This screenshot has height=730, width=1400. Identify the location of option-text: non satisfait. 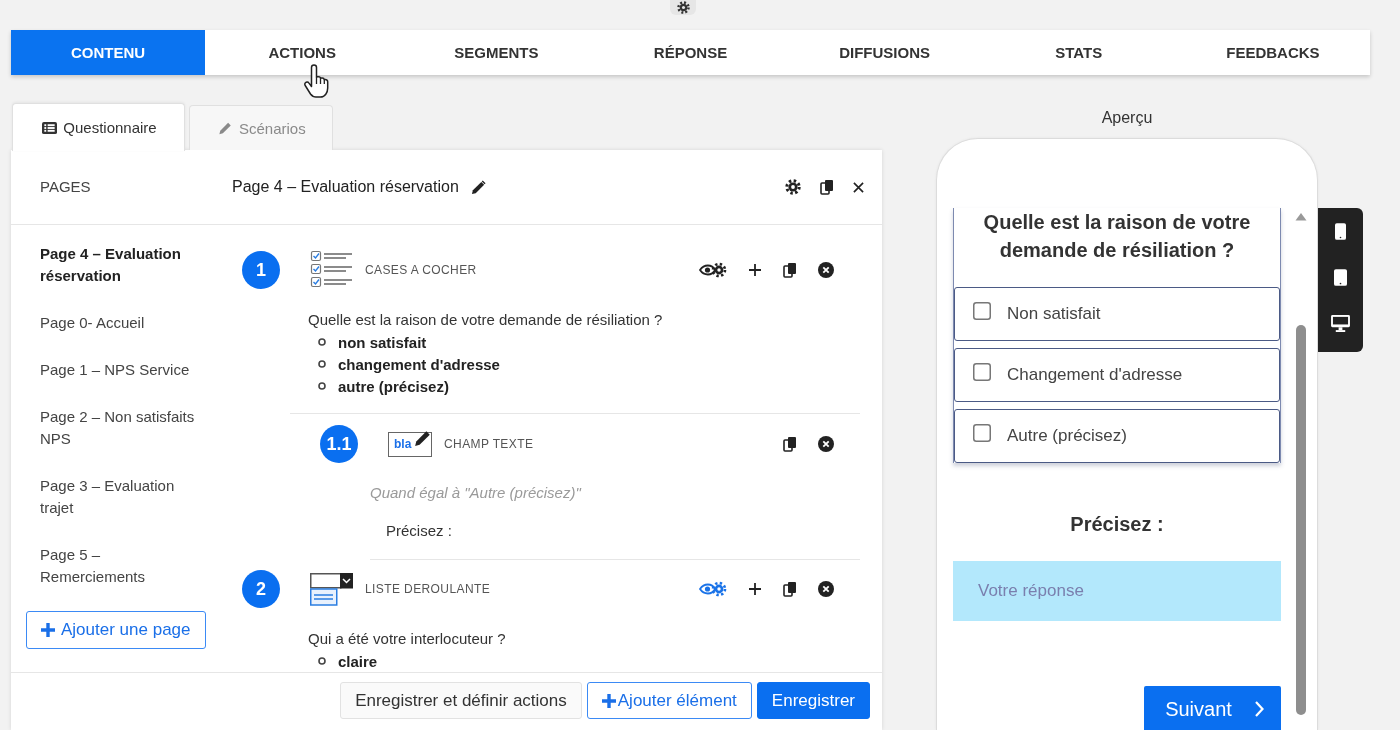
(382, 342).